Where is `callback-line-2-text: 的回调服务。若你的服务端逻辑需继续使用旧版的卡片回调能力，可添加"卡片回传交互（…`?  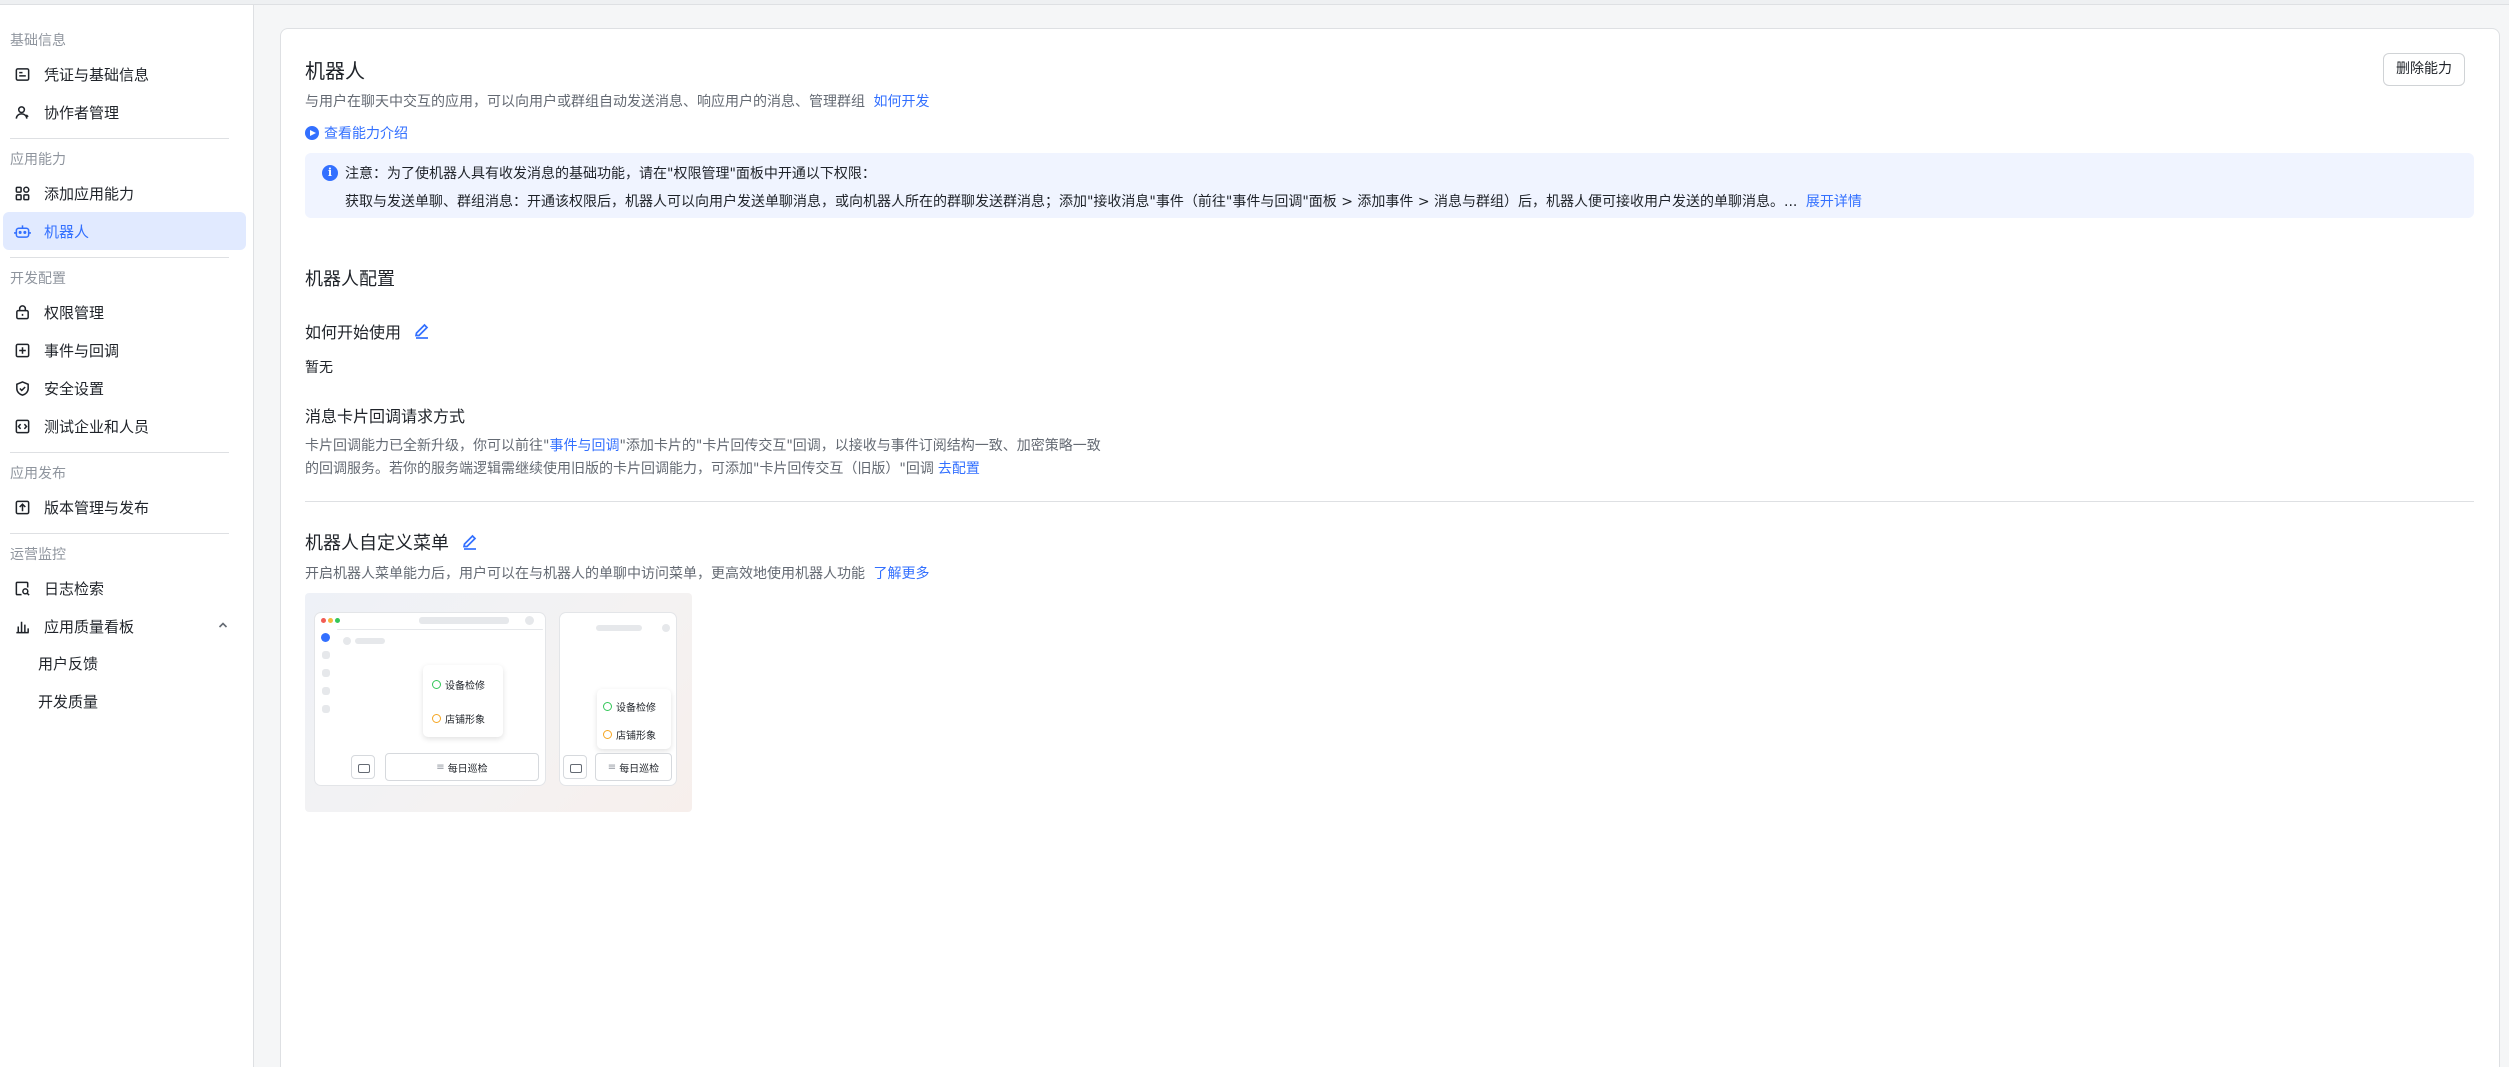 callback-line-2-text: 的回调服务。若你的服务端逻辑需继续使用旧版的卡片回调能力，可添加"卡片回传交互（… is located at coordinates (619, 469).